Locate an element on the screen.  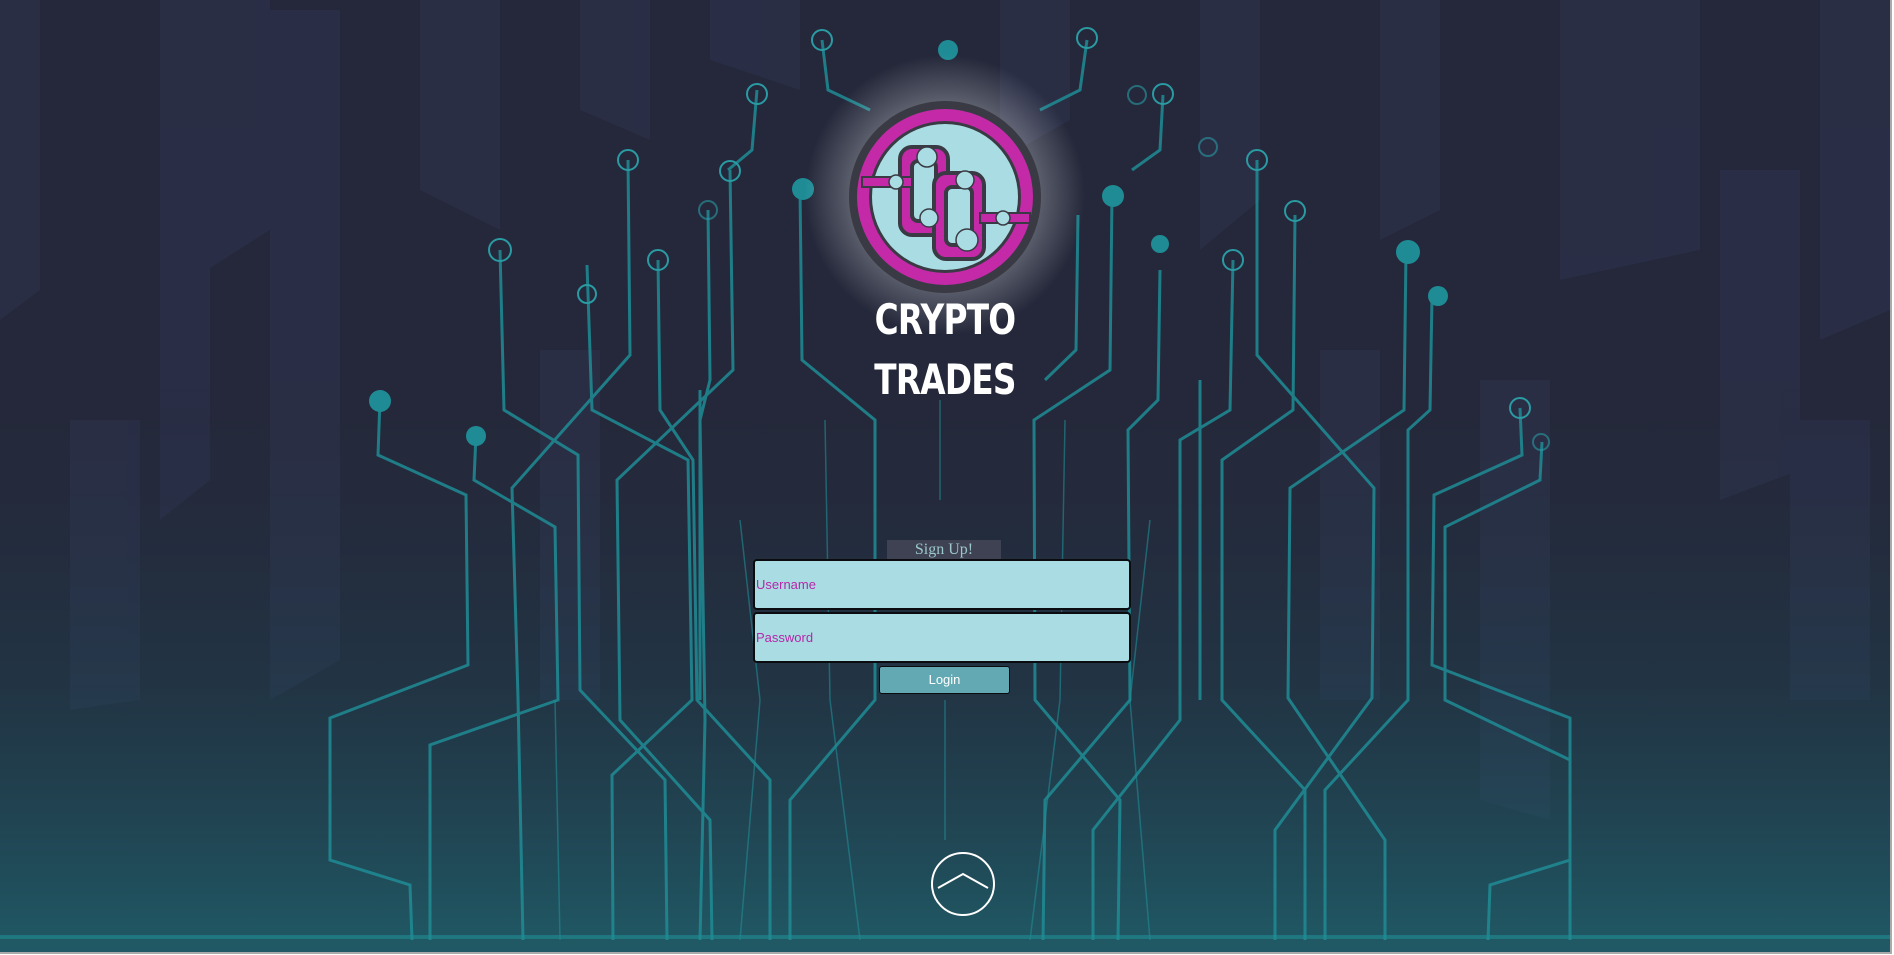
brand-name: CRYPTO TRADES is located at coordinates (945, 349).